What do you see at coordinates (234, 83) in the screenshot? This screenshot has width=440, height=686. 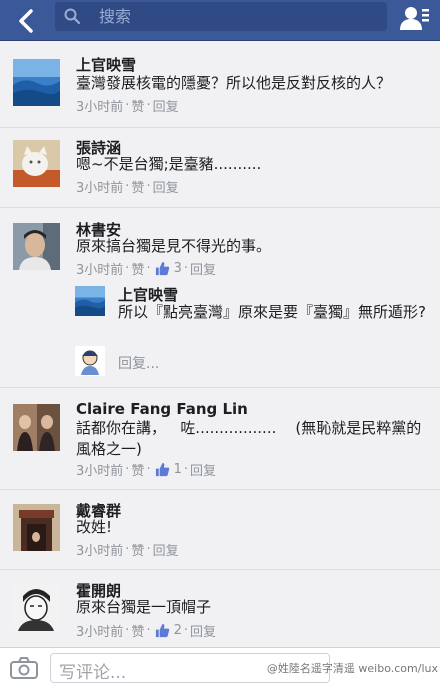 I see `comment-text: 臺灣發展核電的隱憂？所以他是反對反核的人？` at bounding box center [234, 83].